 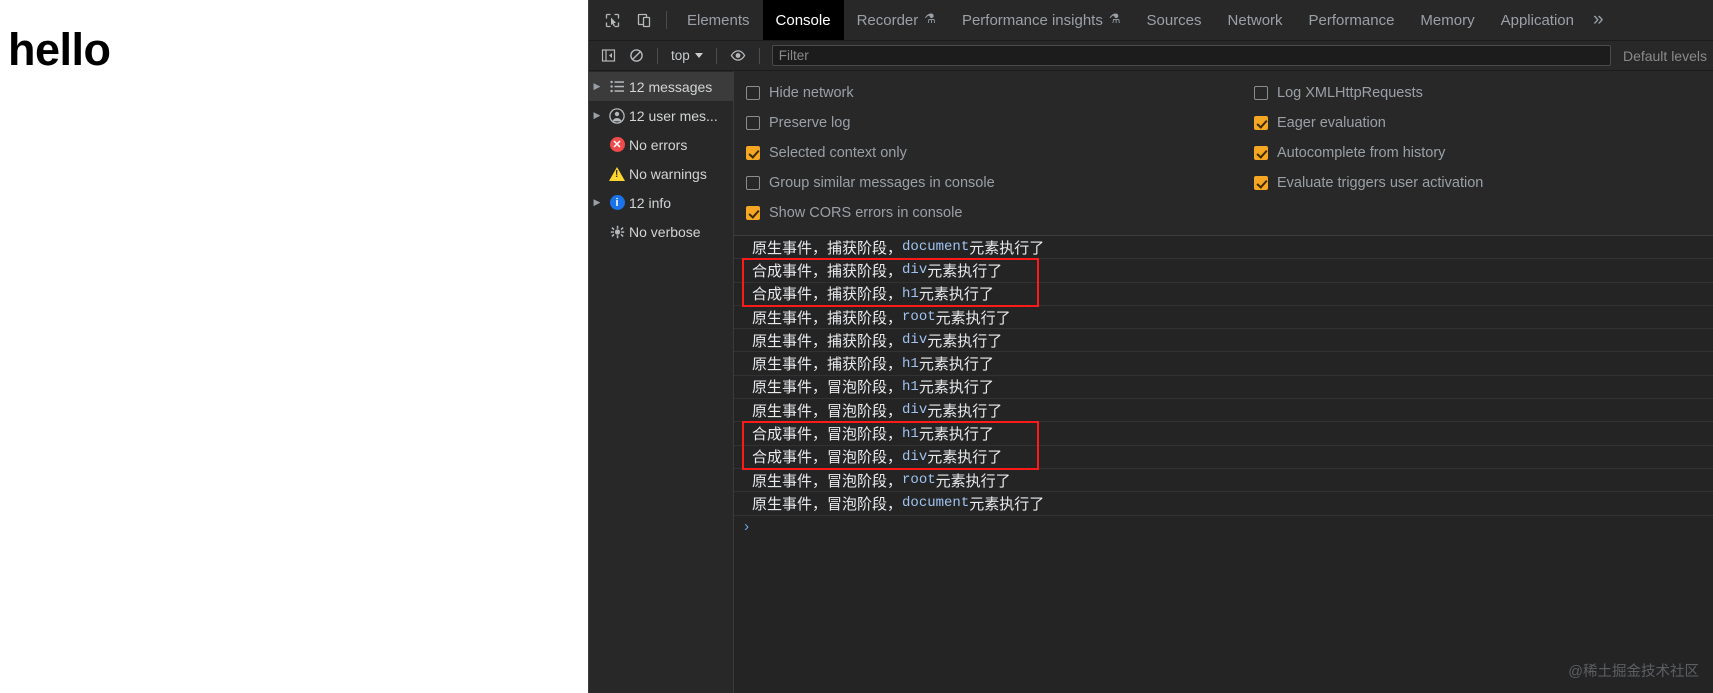 I want to click on inspect-element-icon, so click(x=612, y=20).